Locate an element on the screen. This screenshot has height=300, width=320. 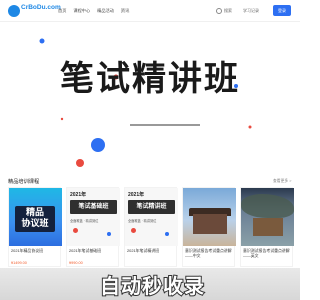
course-name: 意识测试报告考试重点讲解——英文 is located at coordinates (266, 253).